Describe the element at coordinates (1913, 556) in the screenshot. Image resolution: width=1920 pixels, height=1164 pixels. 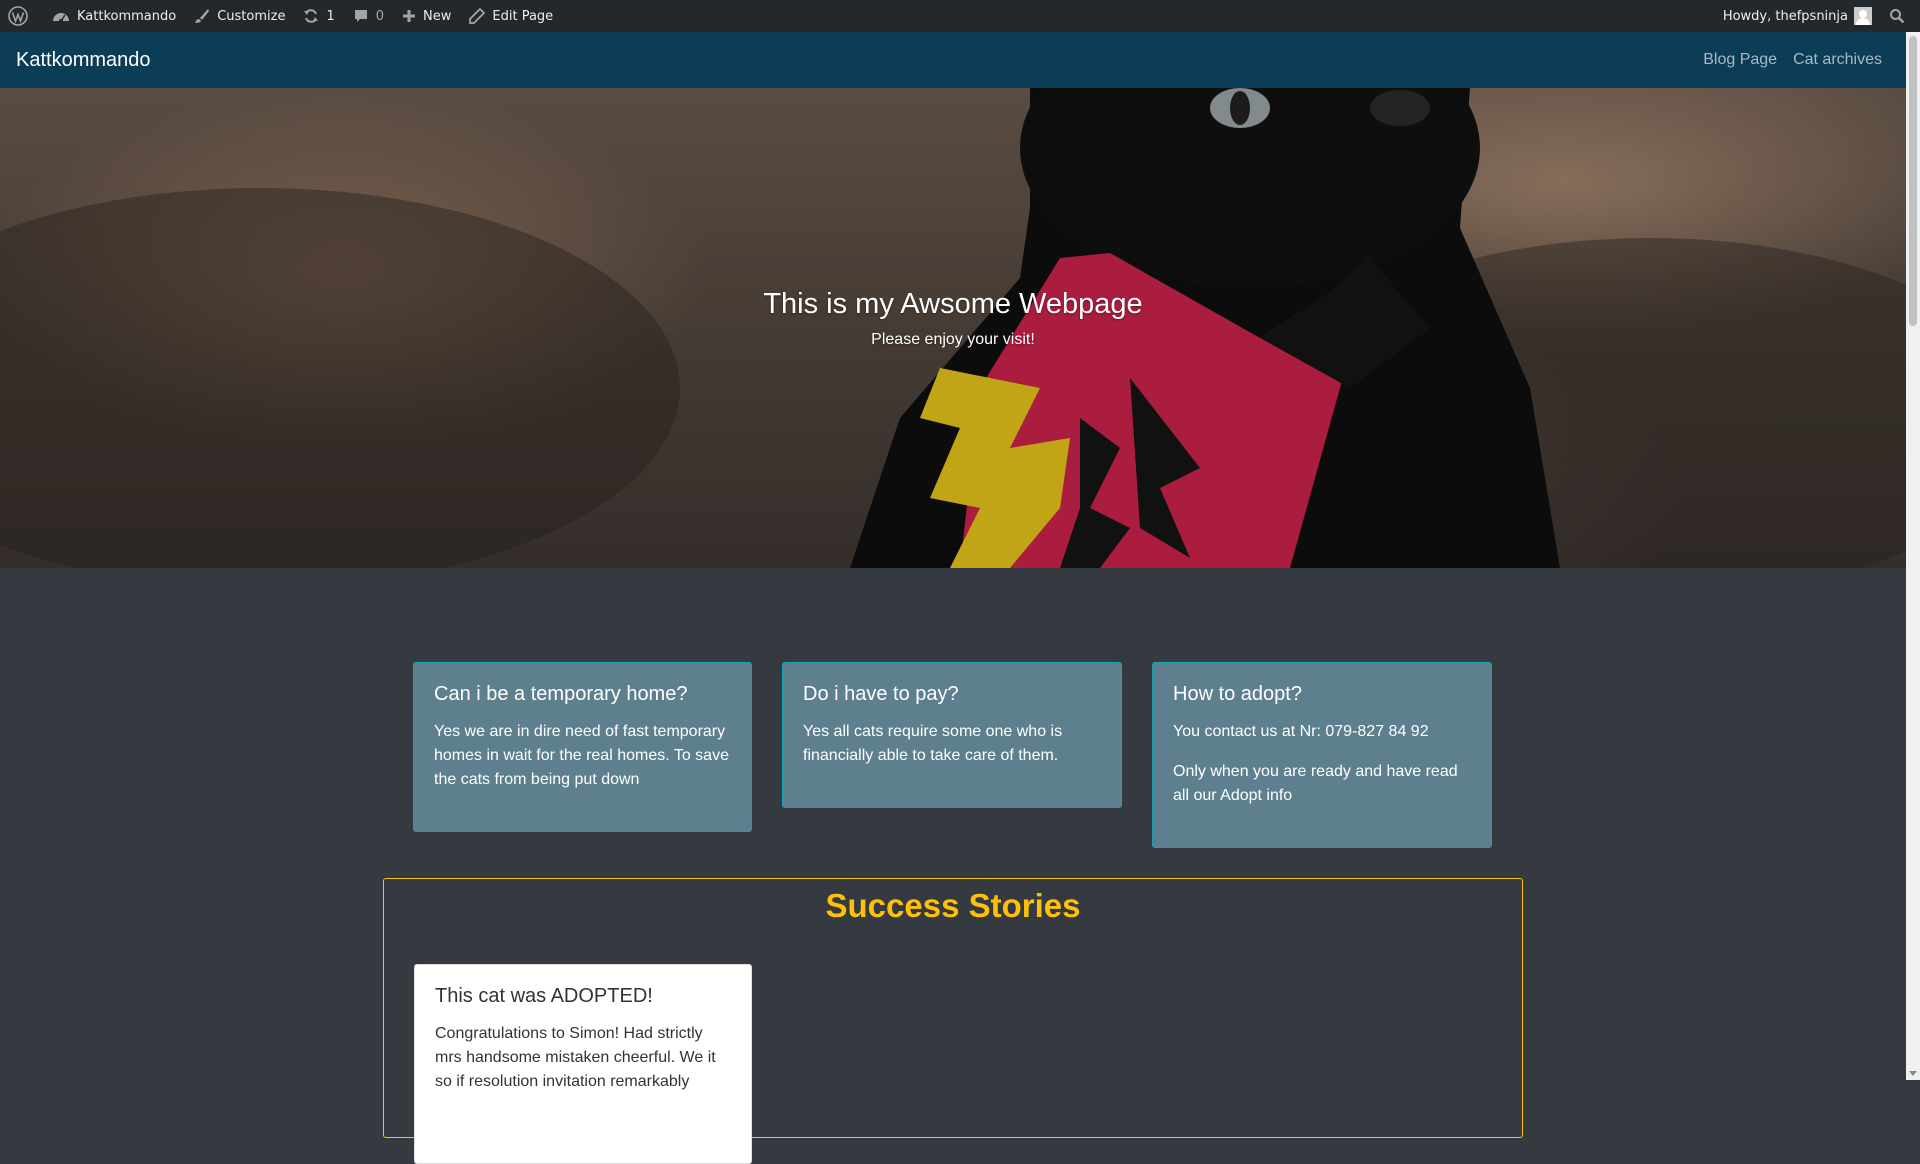
I see `page-scrollbar` at that location.